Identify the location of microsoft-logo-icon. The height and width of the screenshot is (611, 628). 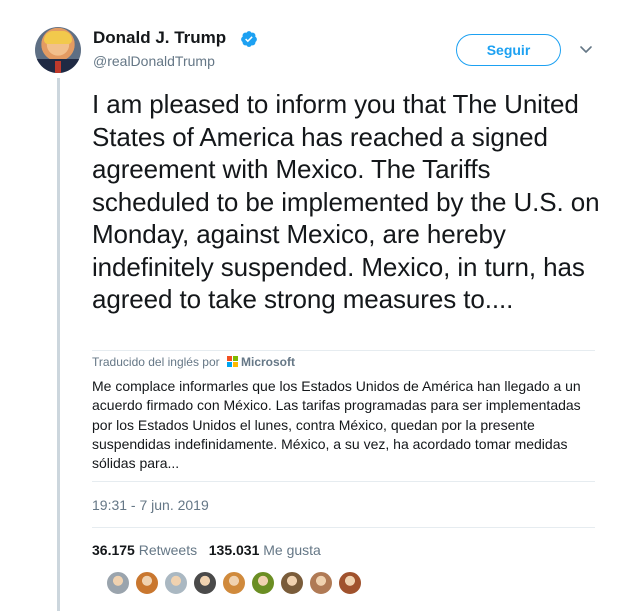
(232, 361).